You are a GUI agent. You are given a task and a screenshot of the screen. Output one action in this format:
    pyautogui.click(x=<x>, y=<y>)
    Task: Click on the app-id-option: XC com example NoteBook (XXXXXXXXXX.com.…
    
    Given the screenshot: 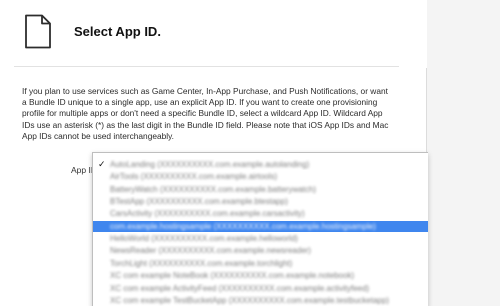 What is the action you would take?
    pyautogui.click(x=260, y=275)
    